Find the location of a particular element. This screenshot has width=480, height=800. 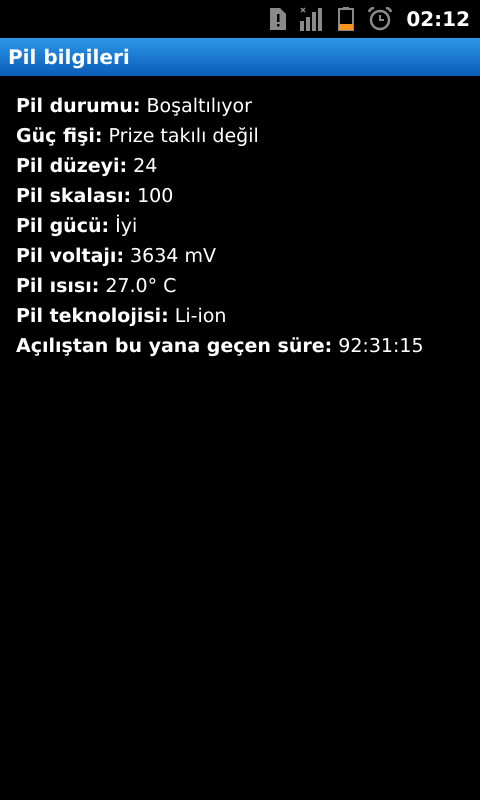

info-label: Pil voltajı: is located at coordinates (70, 256).